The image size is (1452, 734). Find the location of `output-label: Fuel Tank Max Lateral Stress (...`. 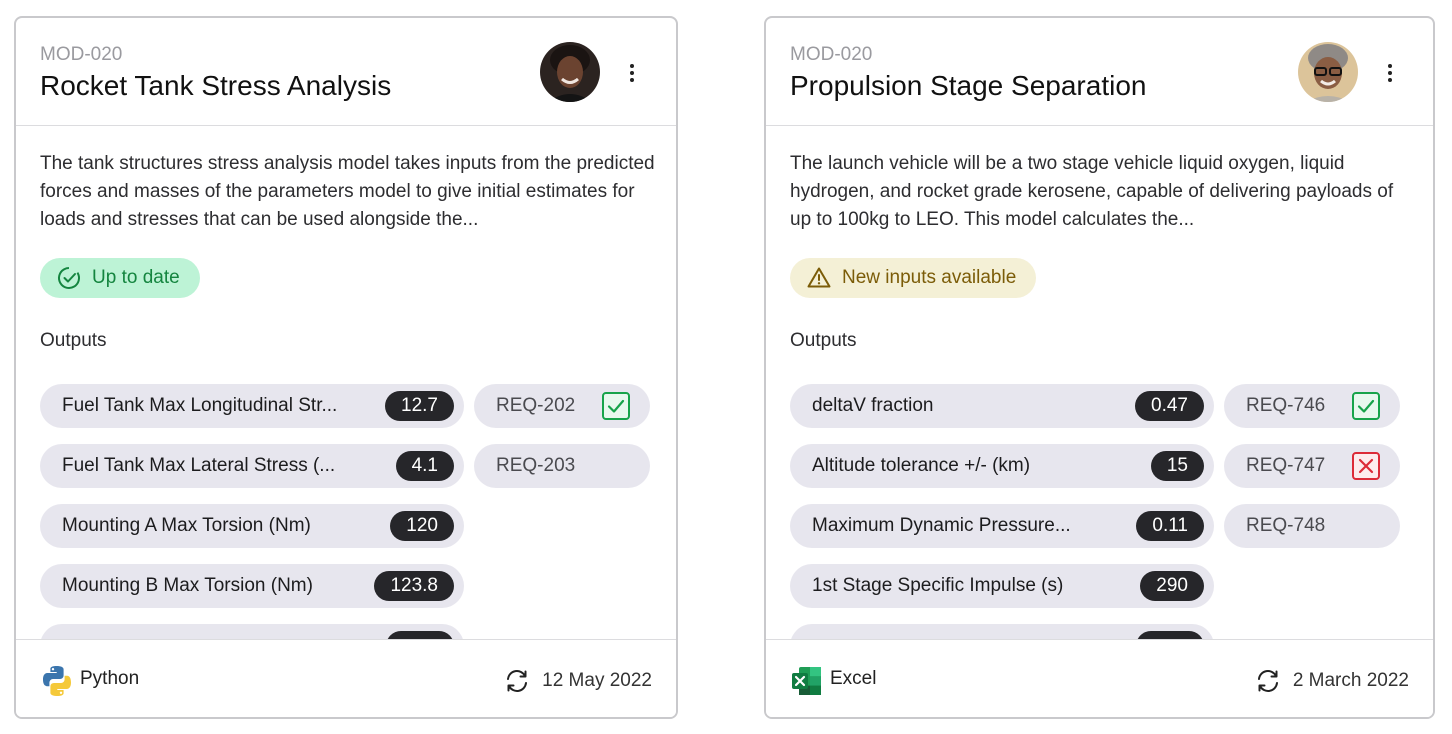

output-label: Fuel Tank Max Lateral Stress (... is located at coordinates (199, 465).